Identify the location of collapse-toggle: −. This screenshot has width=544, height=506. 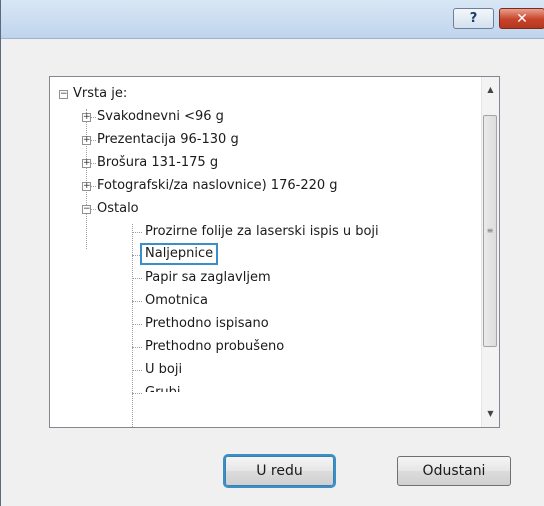
(86, 209).